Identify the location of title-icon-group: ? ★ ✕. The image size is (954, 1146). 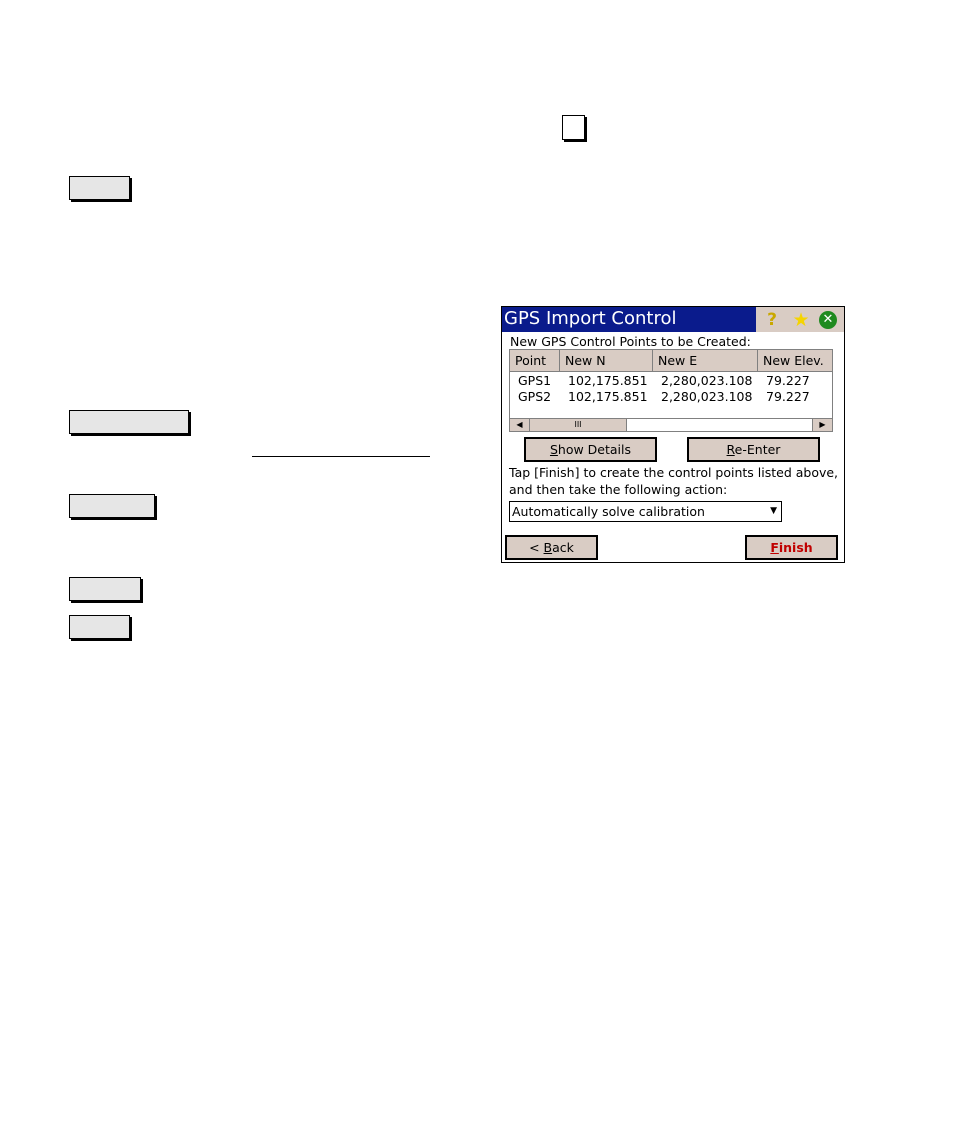
(800, 319).